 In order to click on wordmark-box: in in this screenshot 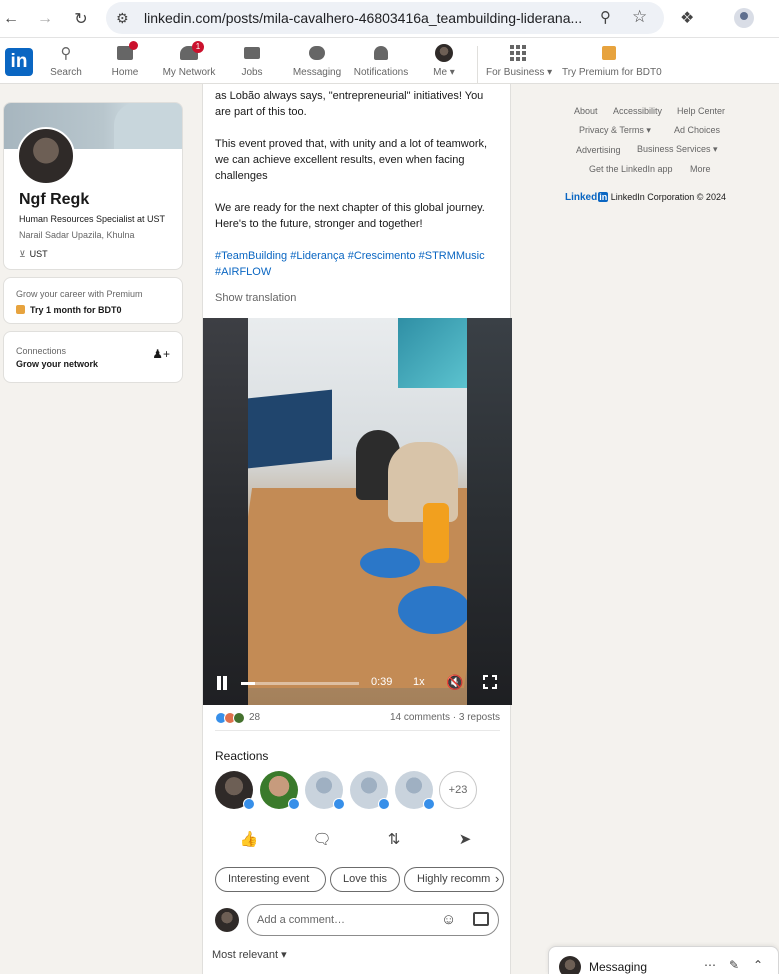, I will do `click(603, 197)`.